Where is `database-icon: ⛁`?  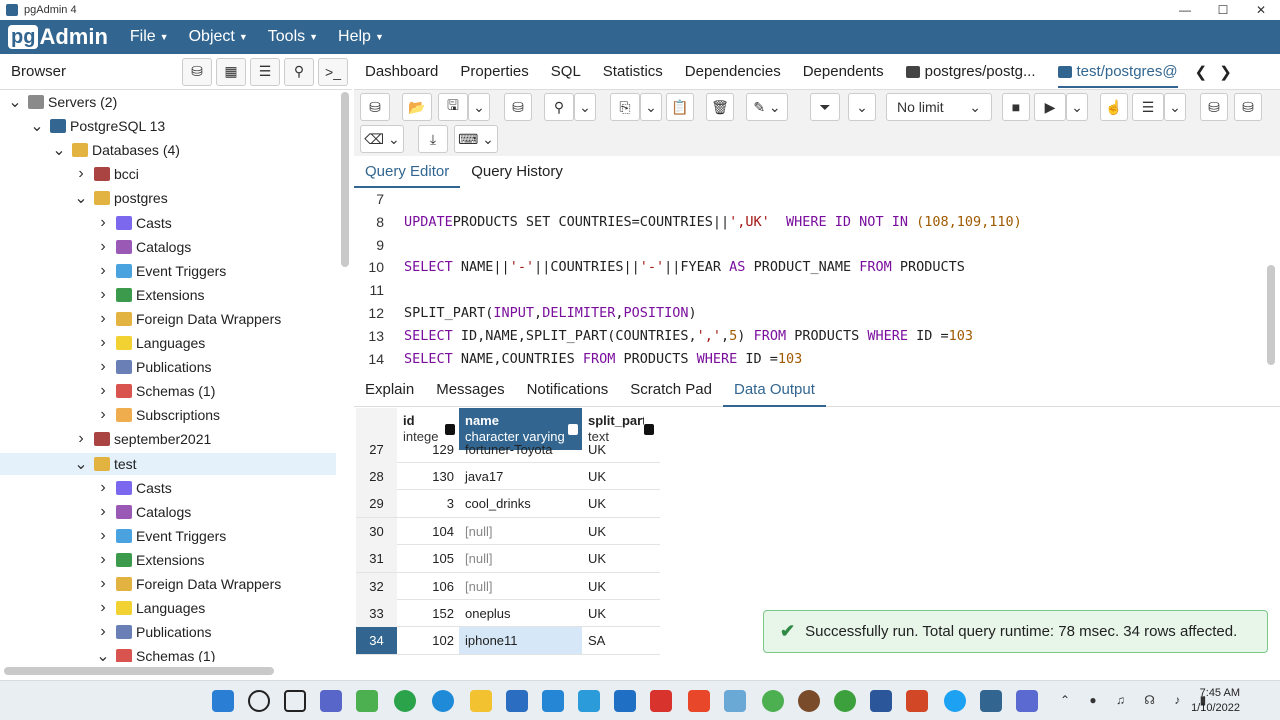 database-icon: ⛁ is located at coordinates (197, 71).